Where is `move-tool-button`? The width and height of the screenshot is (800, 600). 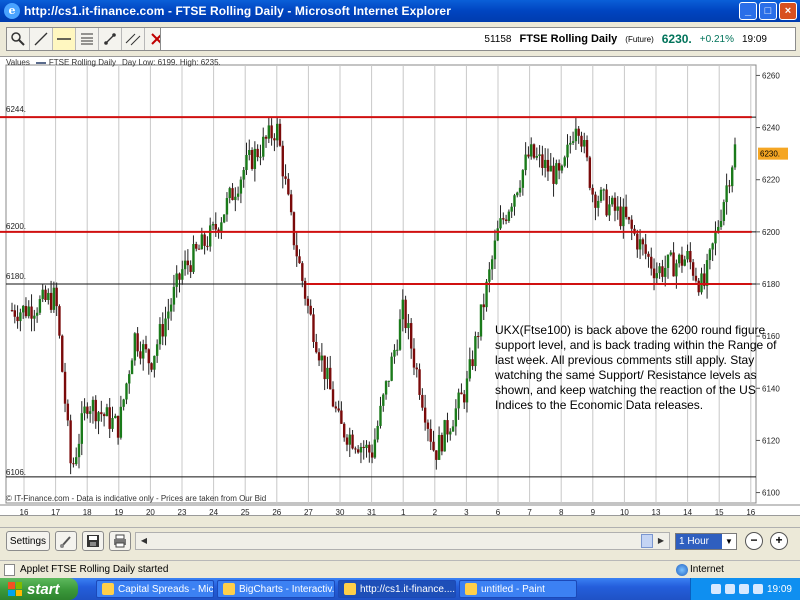 move-tool-button is located at coordinates (110, 39).